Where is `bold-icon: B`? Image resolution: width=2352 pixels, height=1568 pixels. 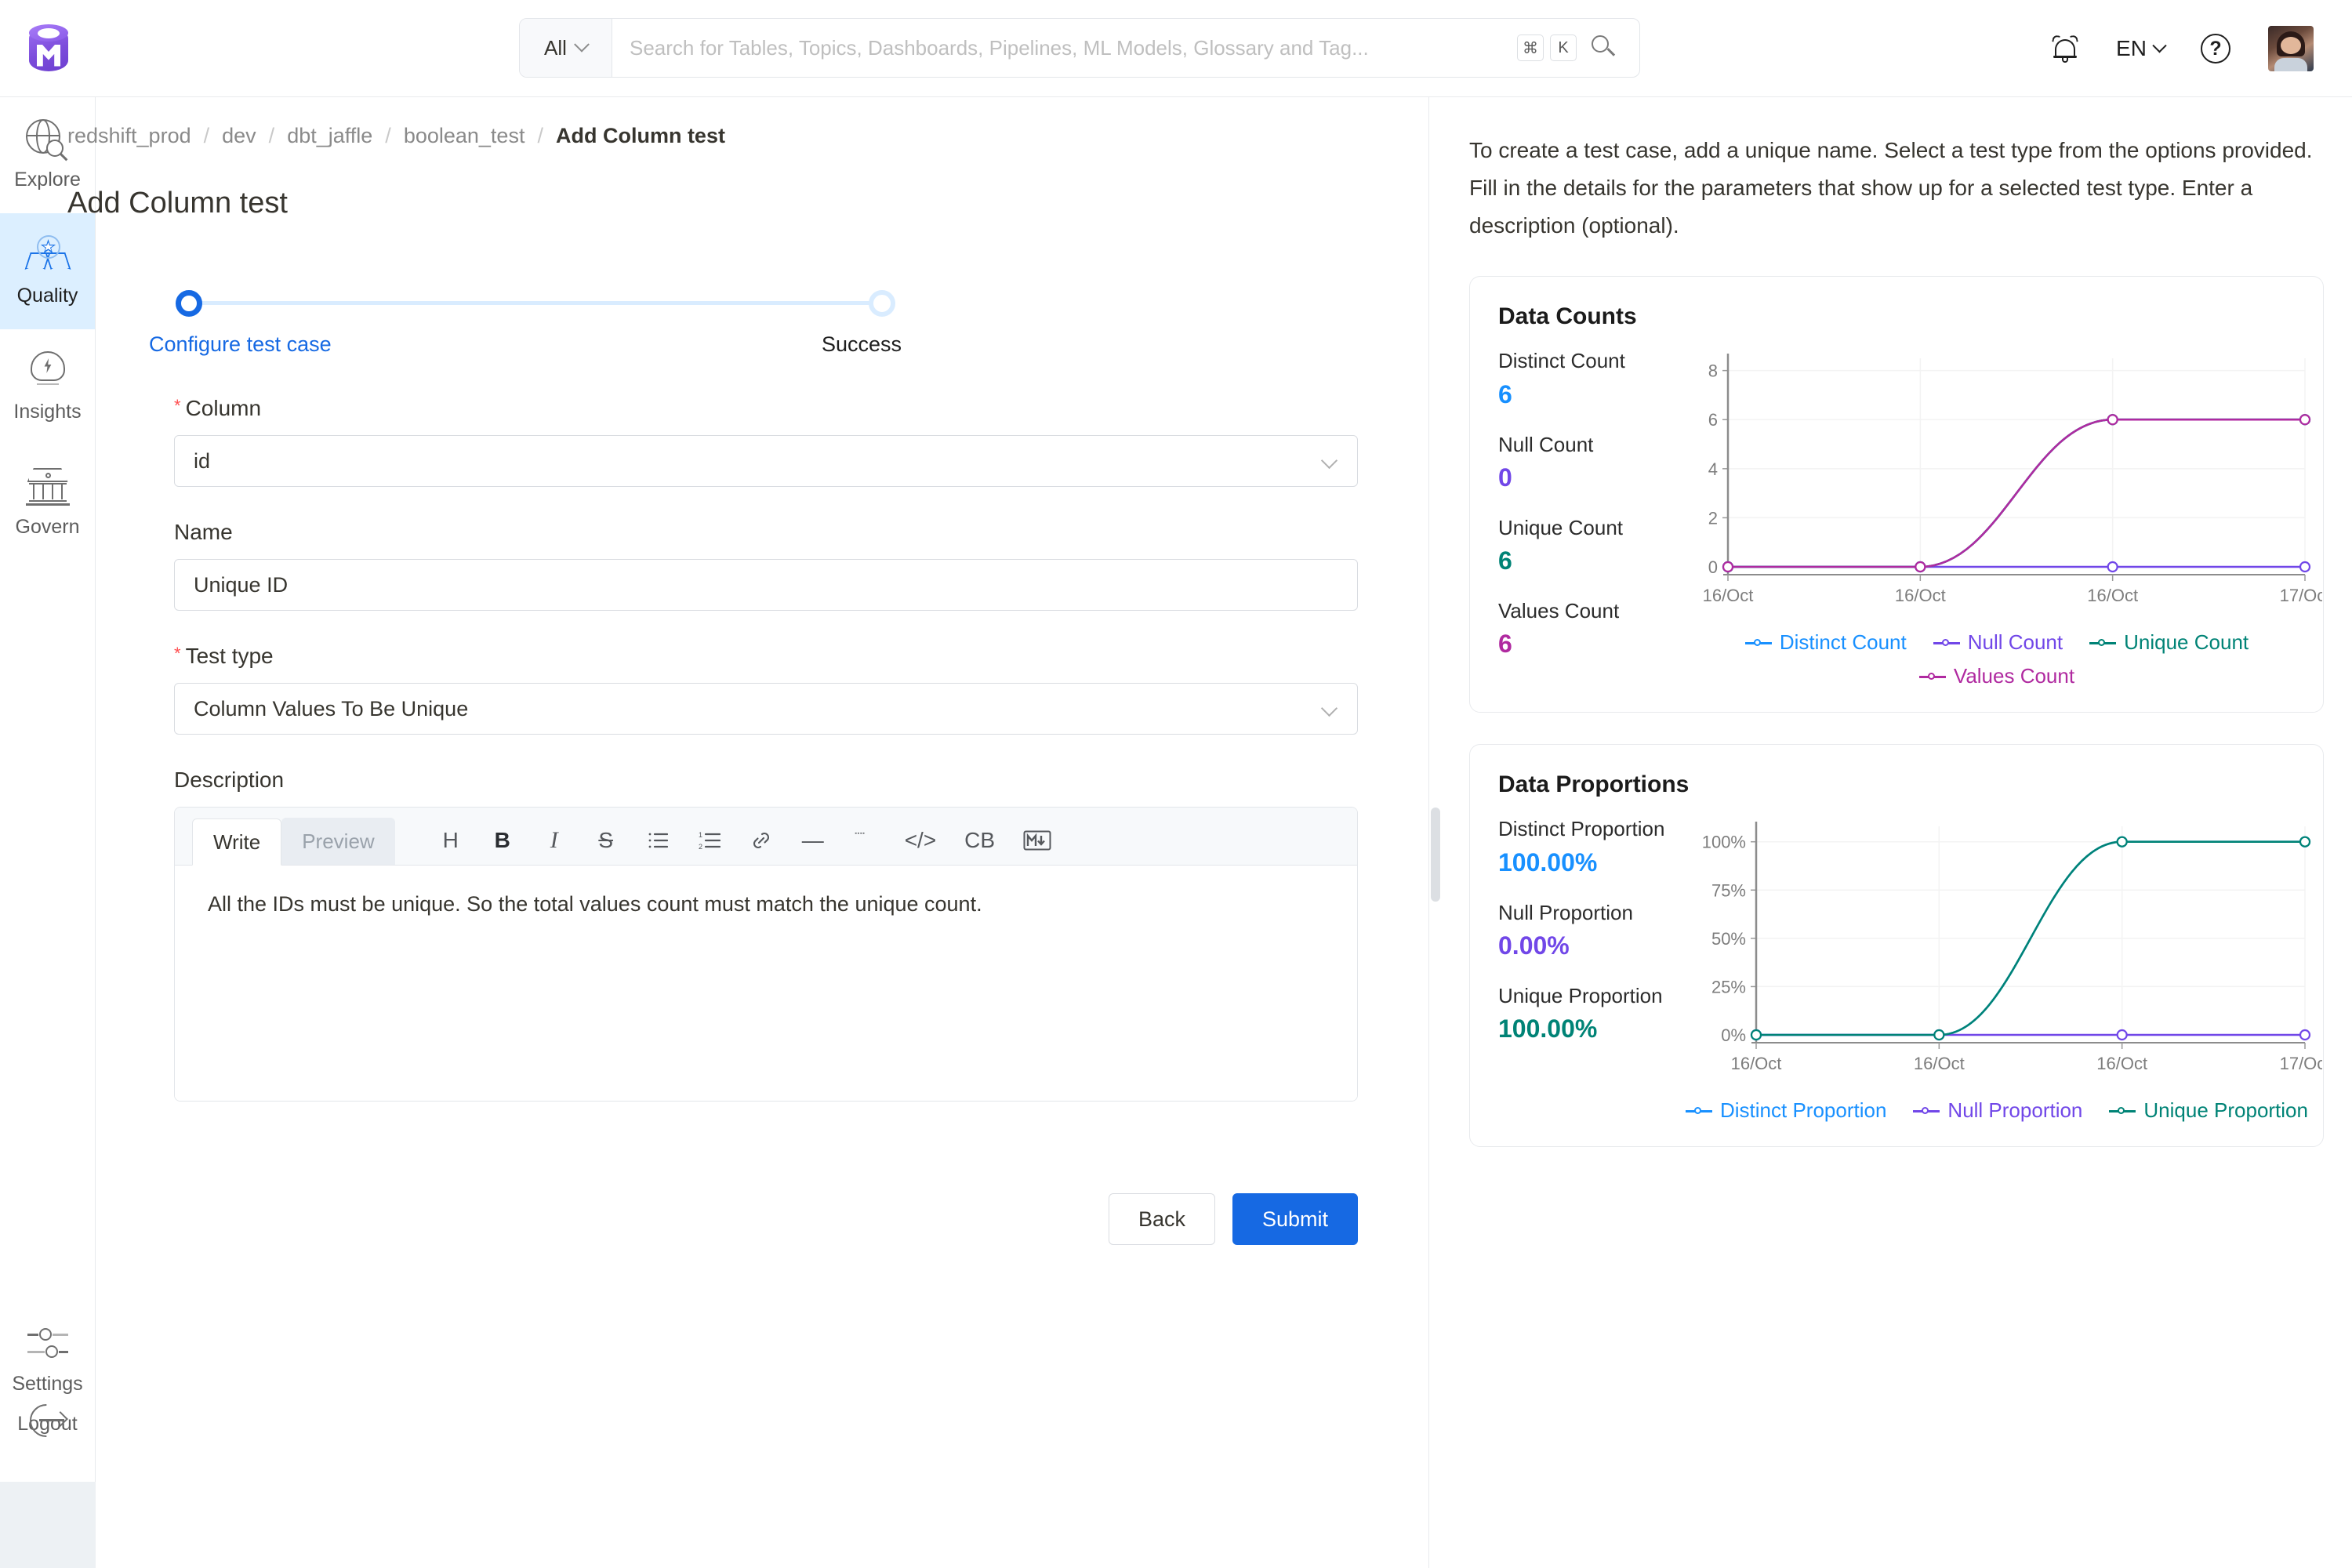 bold-icon: B is located at coordinates (502, 841).